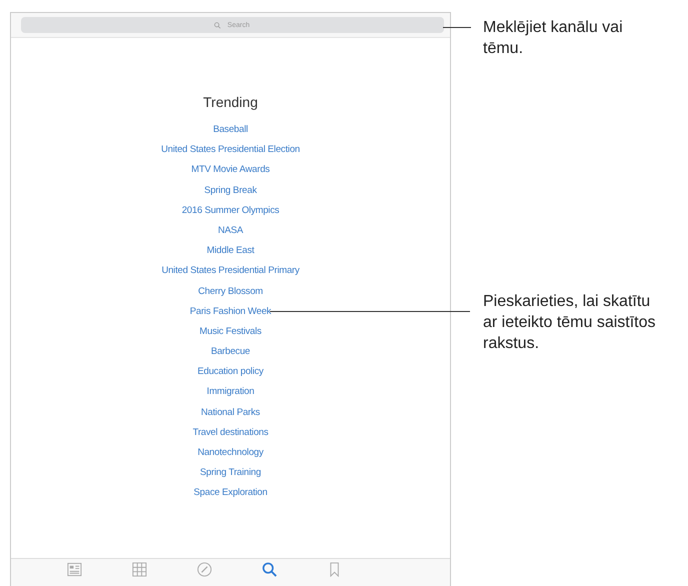  Describe the element at coordinates (230, 170) in the screenshot. I see `topic-link: MTV Movie Awards` at that location.